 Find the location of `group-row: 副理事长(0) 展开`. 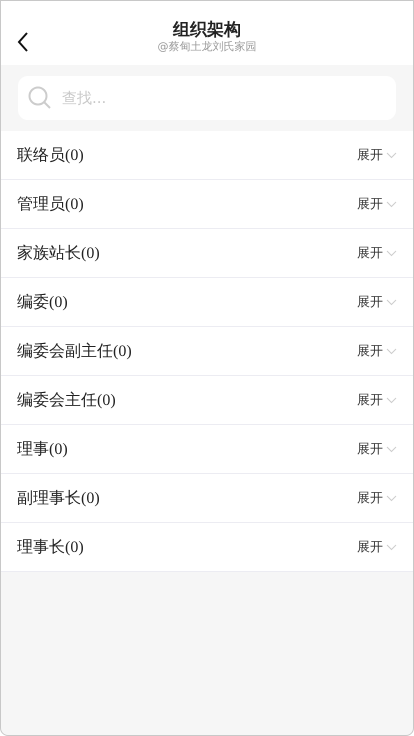

group-row: 副理事长(0) 展开 is located at coordinates (207, 498).